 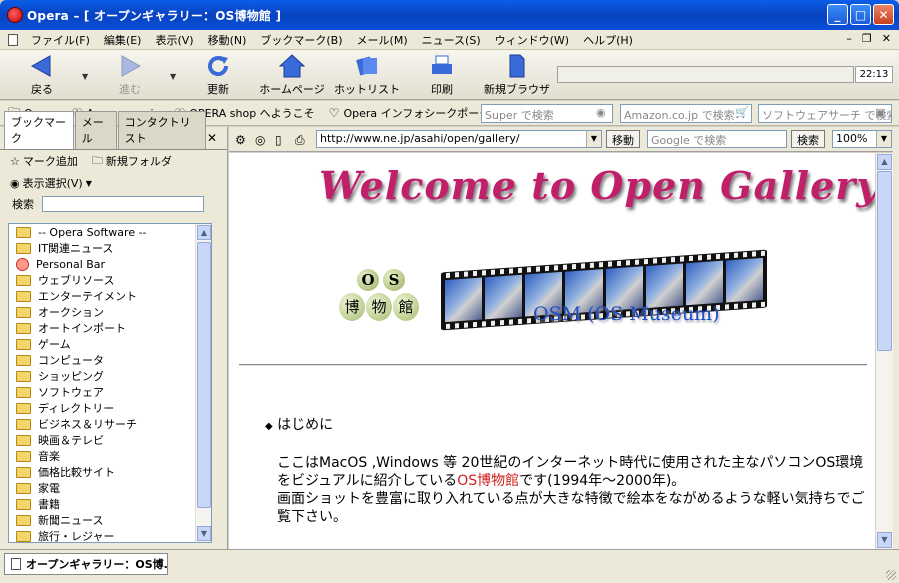 I want to click on super-search-input: Super で検索 ◉, so click(x=547, y=113).